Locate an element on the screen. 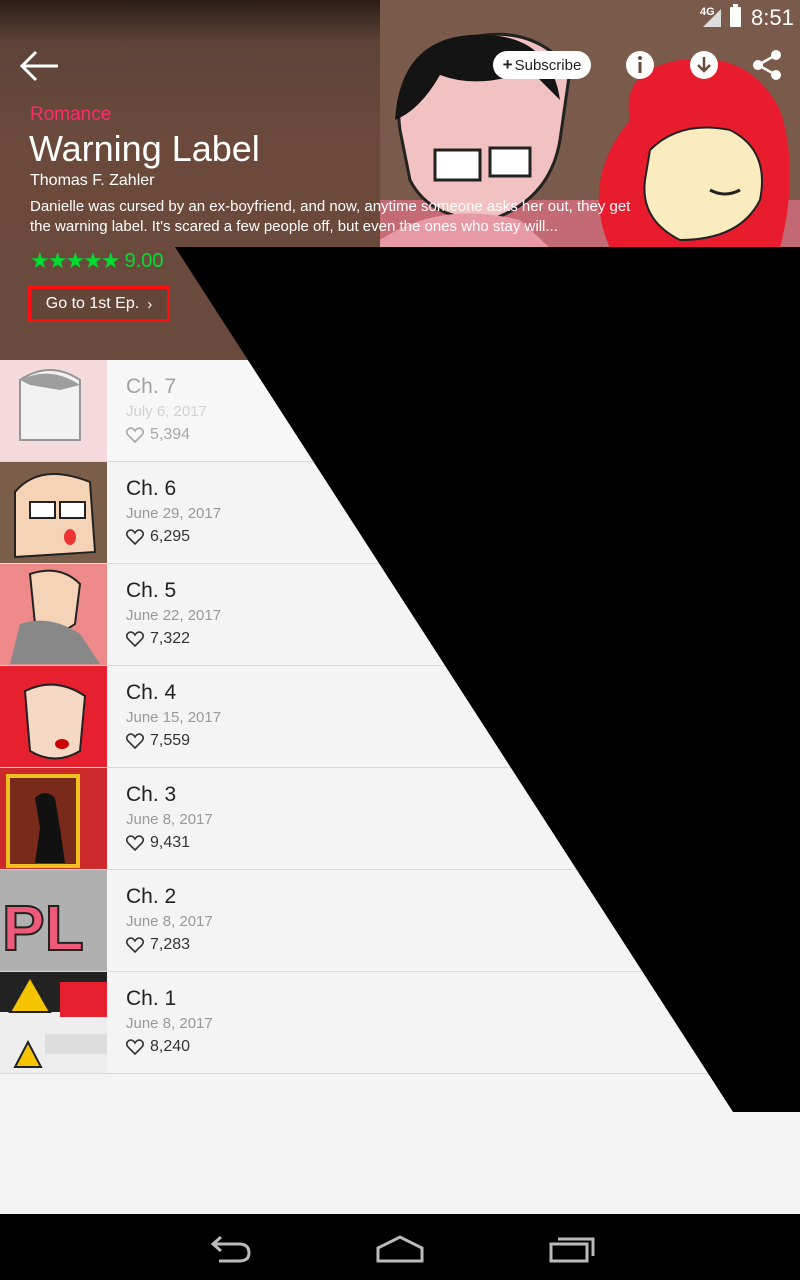 The image size is (800, 1280). episode-likes: 7,322 is located at coordinates (158, 639).